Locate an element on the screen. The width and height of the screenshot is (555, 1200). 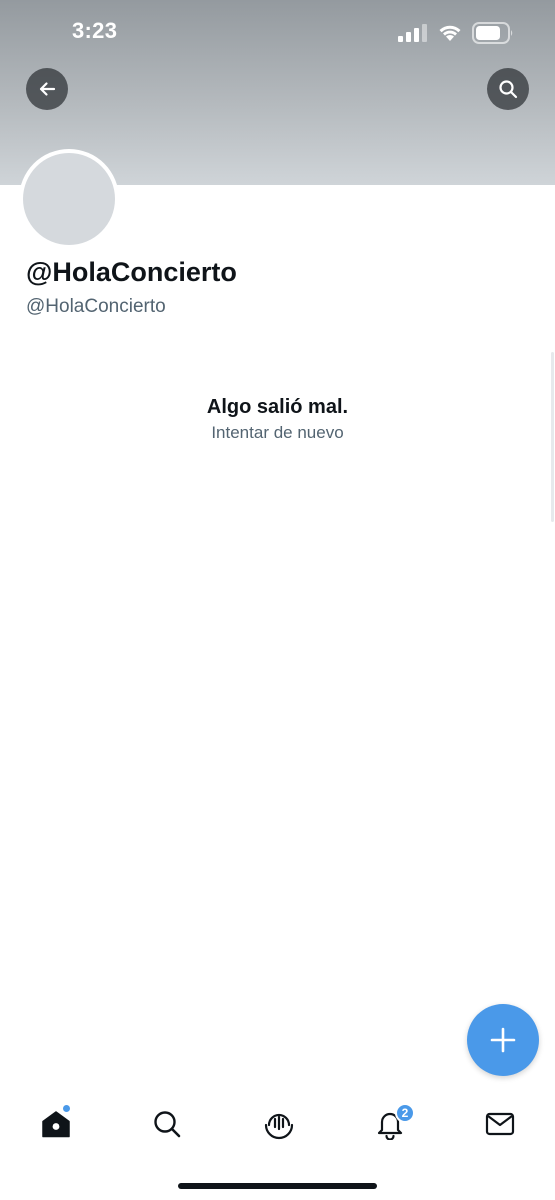
scroll-indicator is located at coordinates (552, 437).